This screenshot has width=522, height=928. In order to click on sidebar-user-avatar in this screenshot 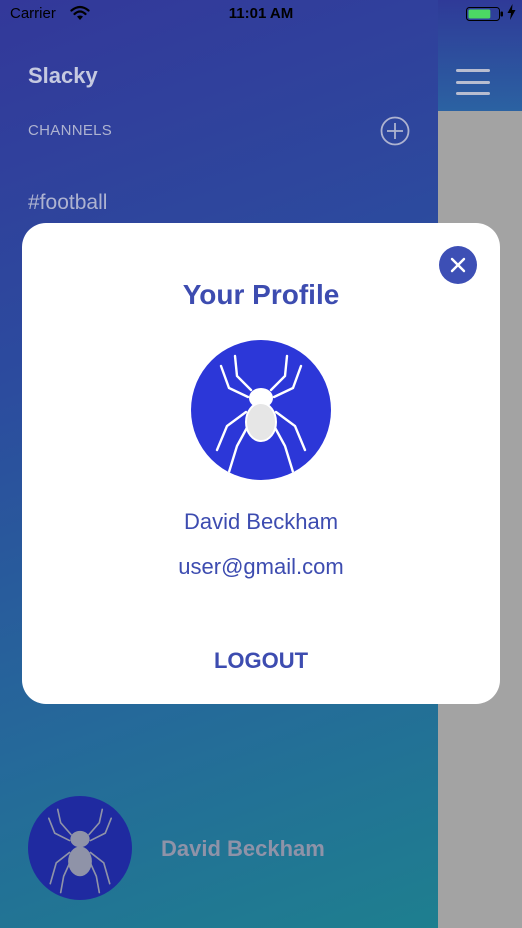, I will do `click(80, 848)`.